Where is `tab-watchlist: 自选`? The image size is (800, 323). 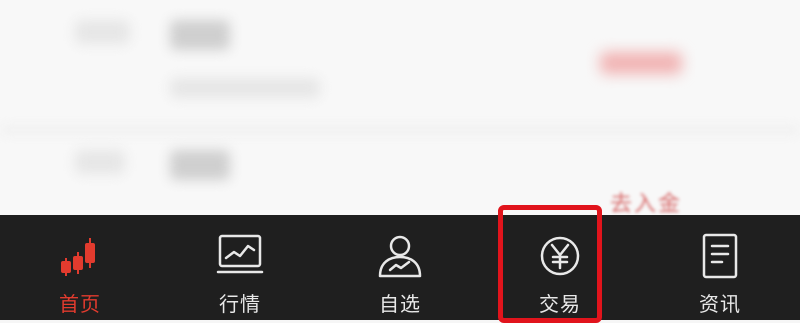
tab-watchlist: 自选 is located at coordinates (400, 265).